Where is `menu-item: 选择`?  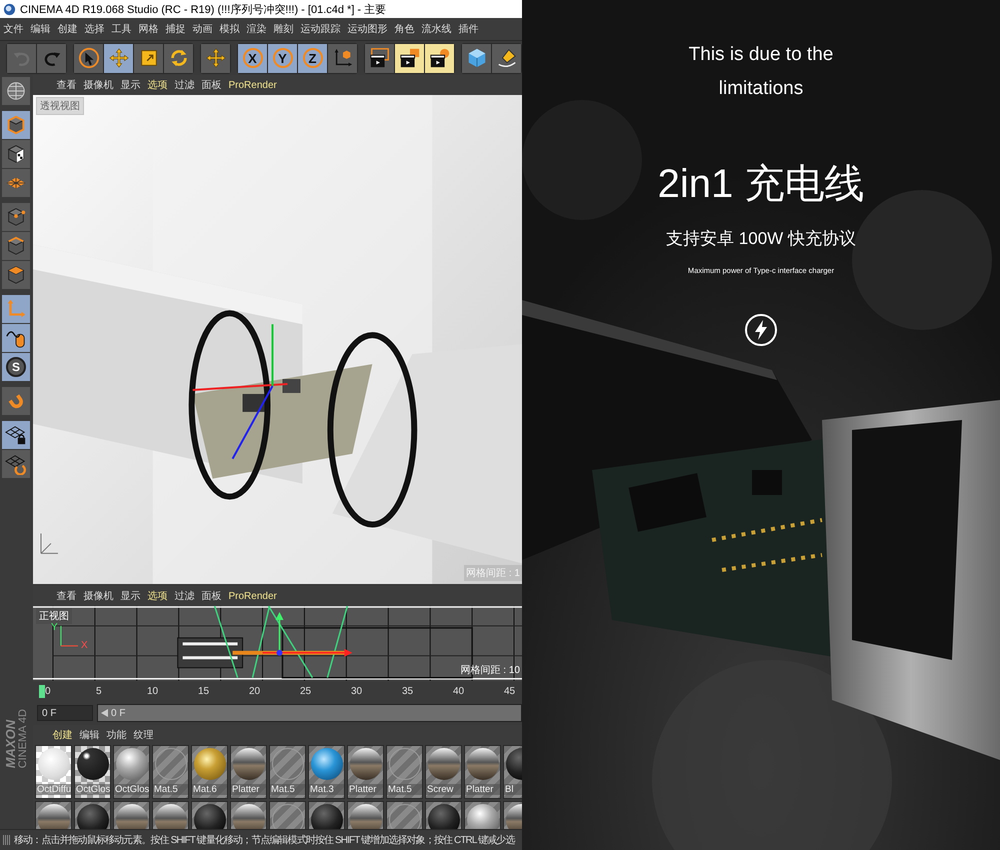 menu-item: 选择 is located at coordinates (94, 29).